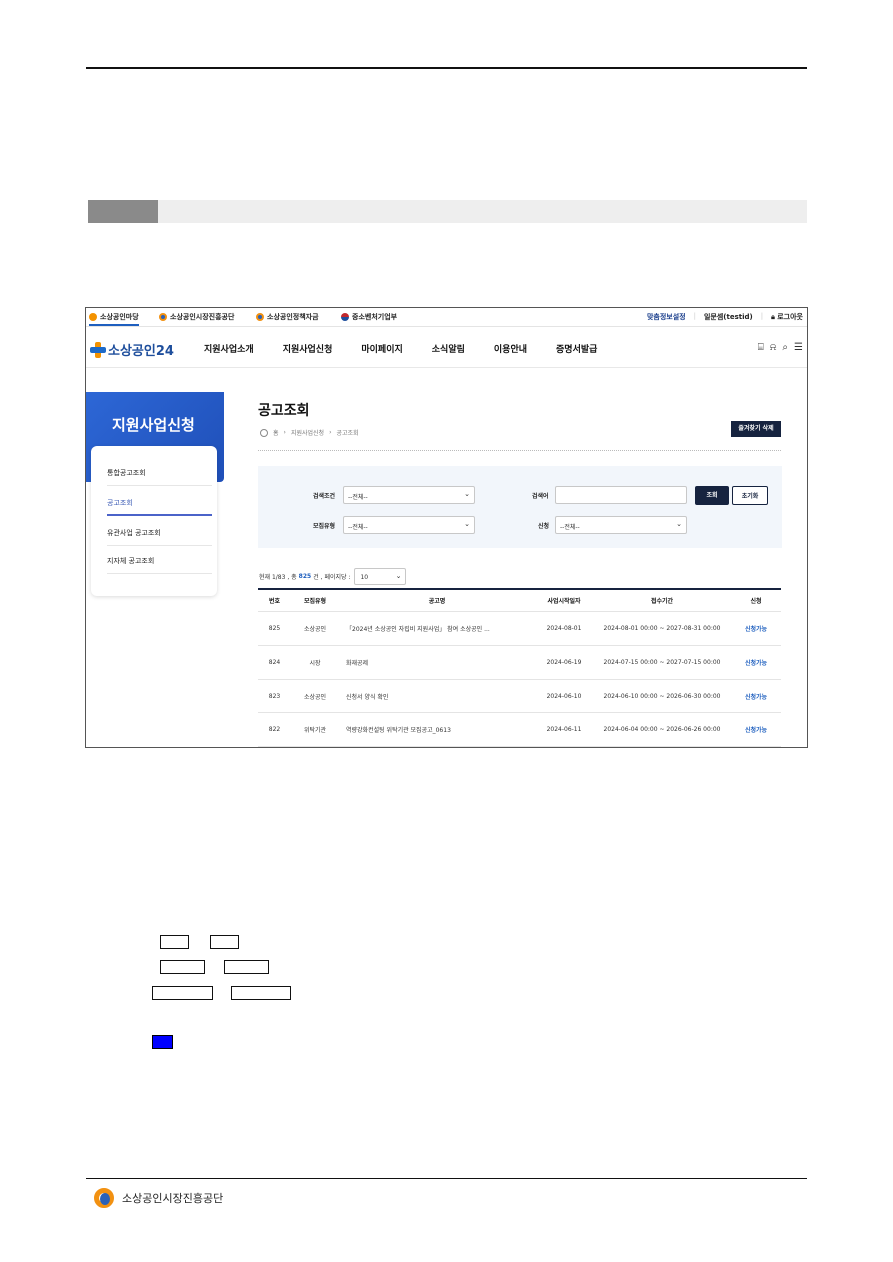  What do you see at coordinates (750, 495) in the screenshot?
I see `reset-button: 초기화` at bounding box center [750, 495].